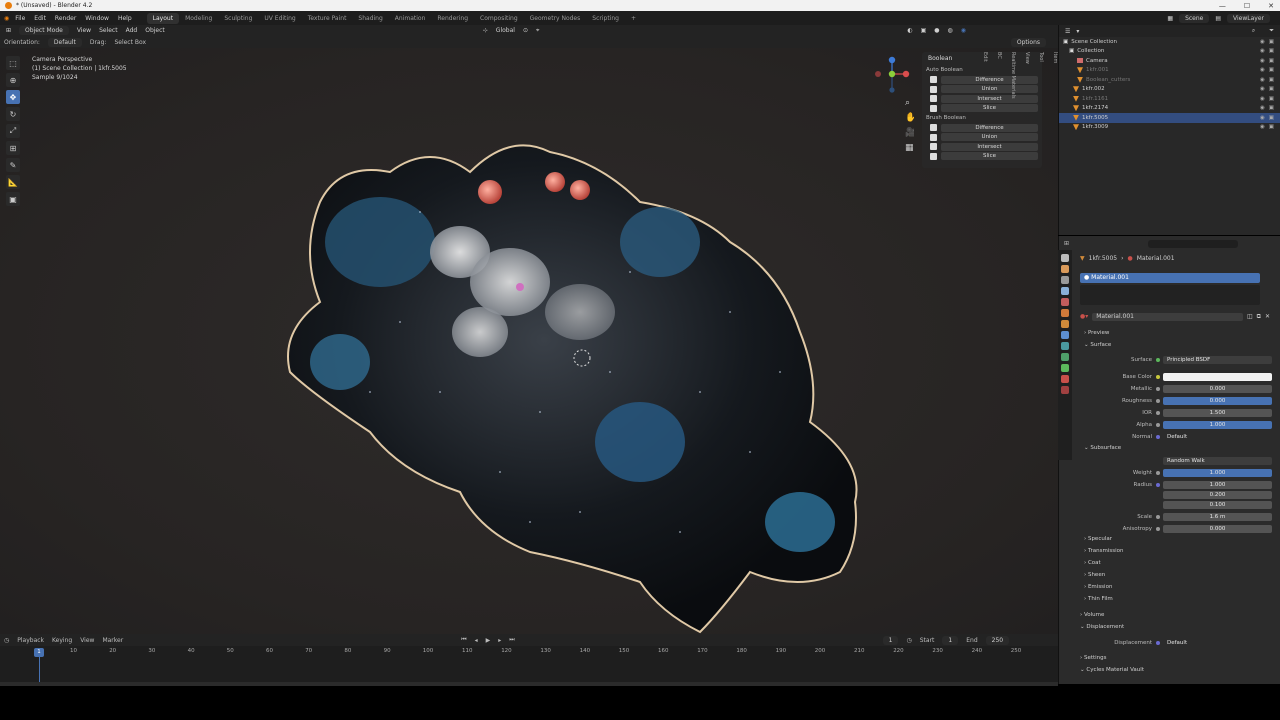 This screenshot has height=720, width=1280. What do you see at coordinates (936, 30) in the screenshot?
I see `shading-solid-icon: ●` at bounding box center [936, 30].